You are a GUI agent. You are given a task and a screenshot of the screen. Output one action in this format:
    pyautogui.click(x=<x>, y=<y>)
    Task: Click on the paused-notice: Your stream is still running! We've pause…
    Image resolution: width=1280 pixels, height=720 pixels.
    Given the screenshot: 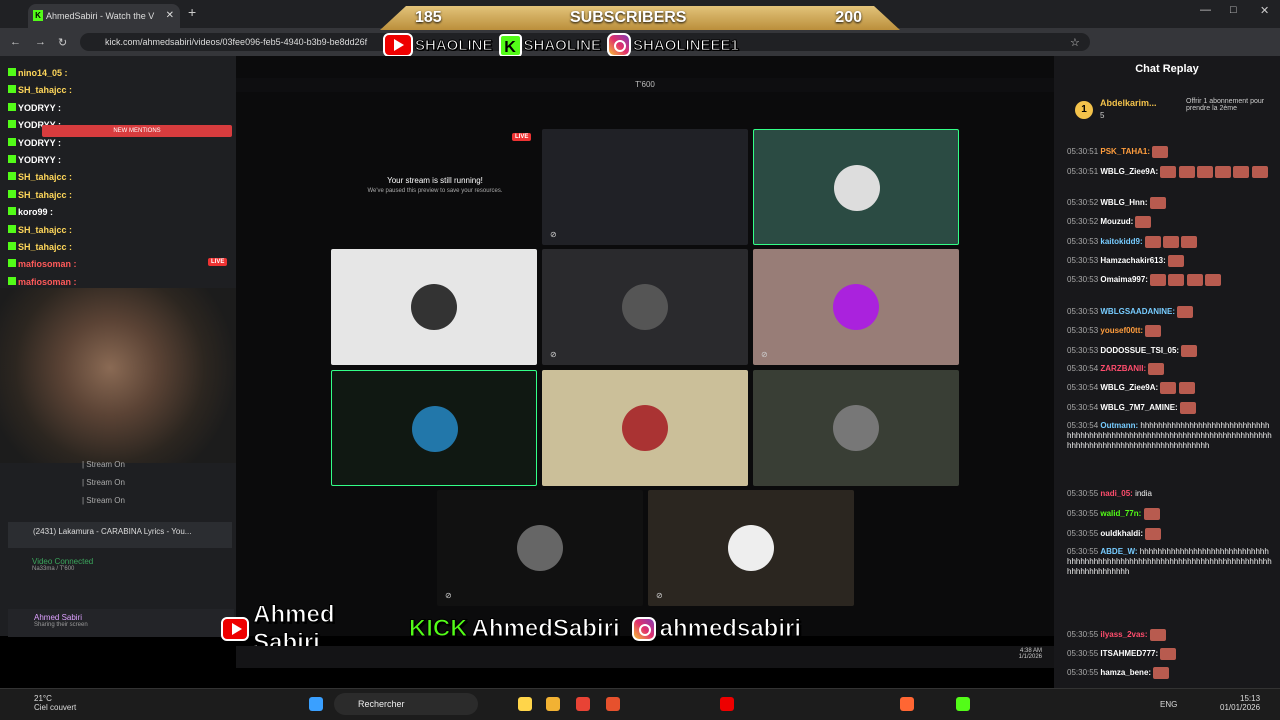 What is the action you would take?
    pyautogui.click(x=435, y=185)
    